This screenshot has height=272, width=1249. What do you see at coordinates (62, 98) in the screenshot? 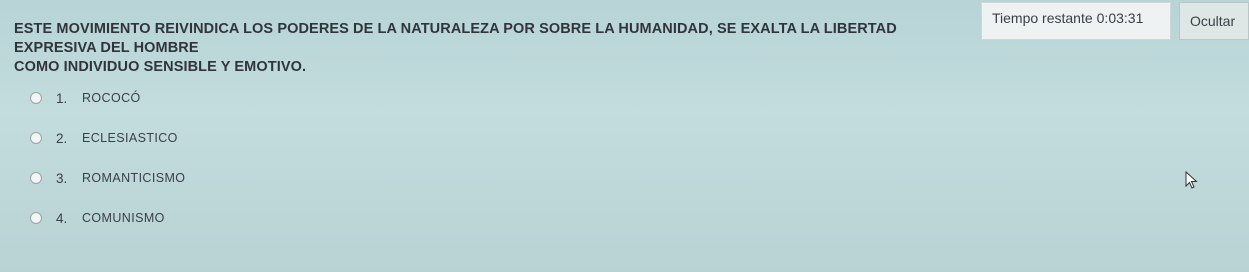
I see `option-number: 1.` at bounding box center [62, 98].